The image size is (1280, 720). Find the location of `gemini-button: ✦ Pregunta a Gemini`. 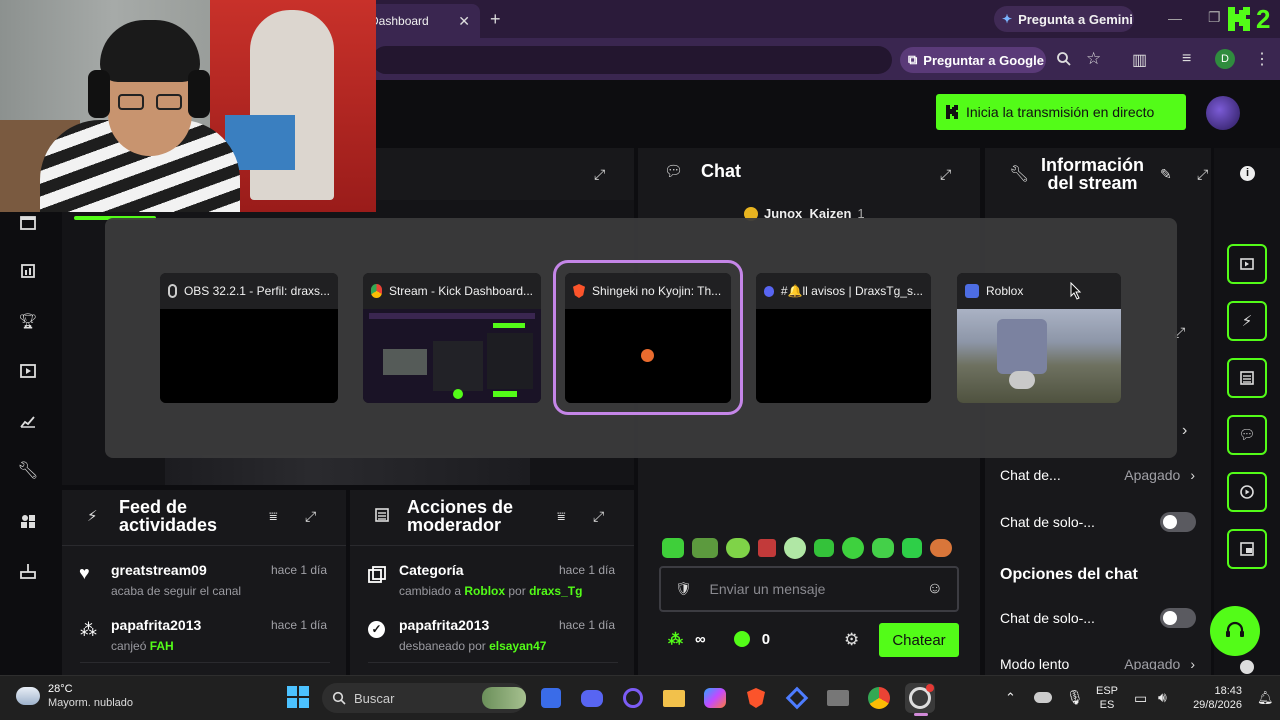

gemini-button: ✦ Pregunta a Gemini is located at coordinates (1064, 19).